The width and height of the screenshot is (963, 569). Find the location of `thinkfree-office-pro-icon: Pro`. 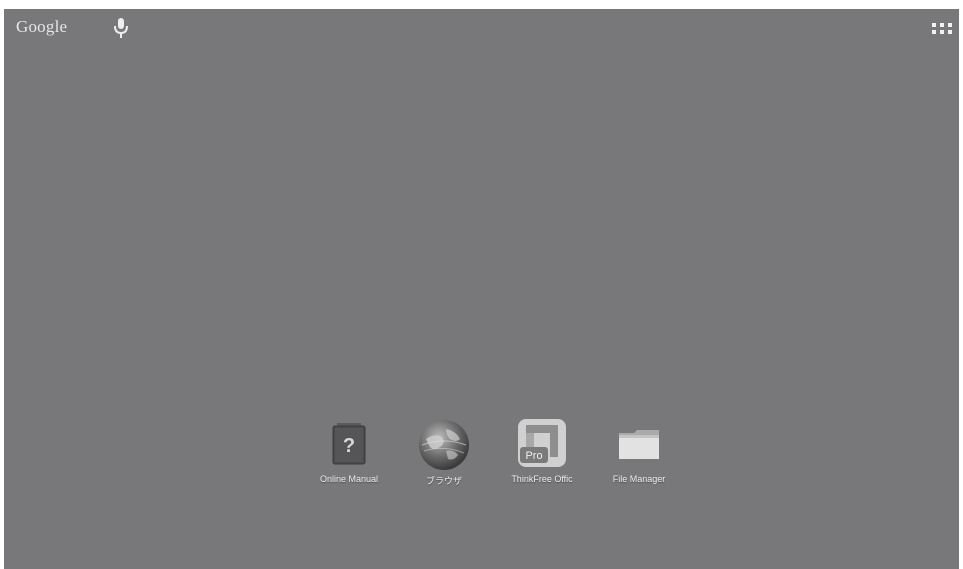

thinkfree-office-pro-icon: Pro is located at coordinates (542, 445).